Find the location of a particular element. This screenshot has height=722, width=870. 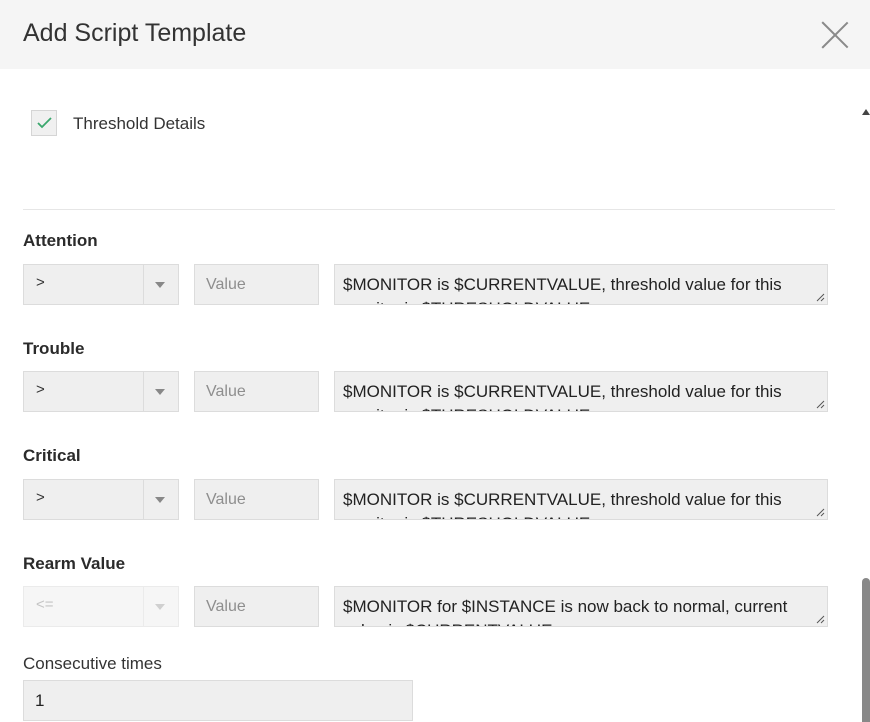

attention-label: Attention is located at coordinates (60, 240).